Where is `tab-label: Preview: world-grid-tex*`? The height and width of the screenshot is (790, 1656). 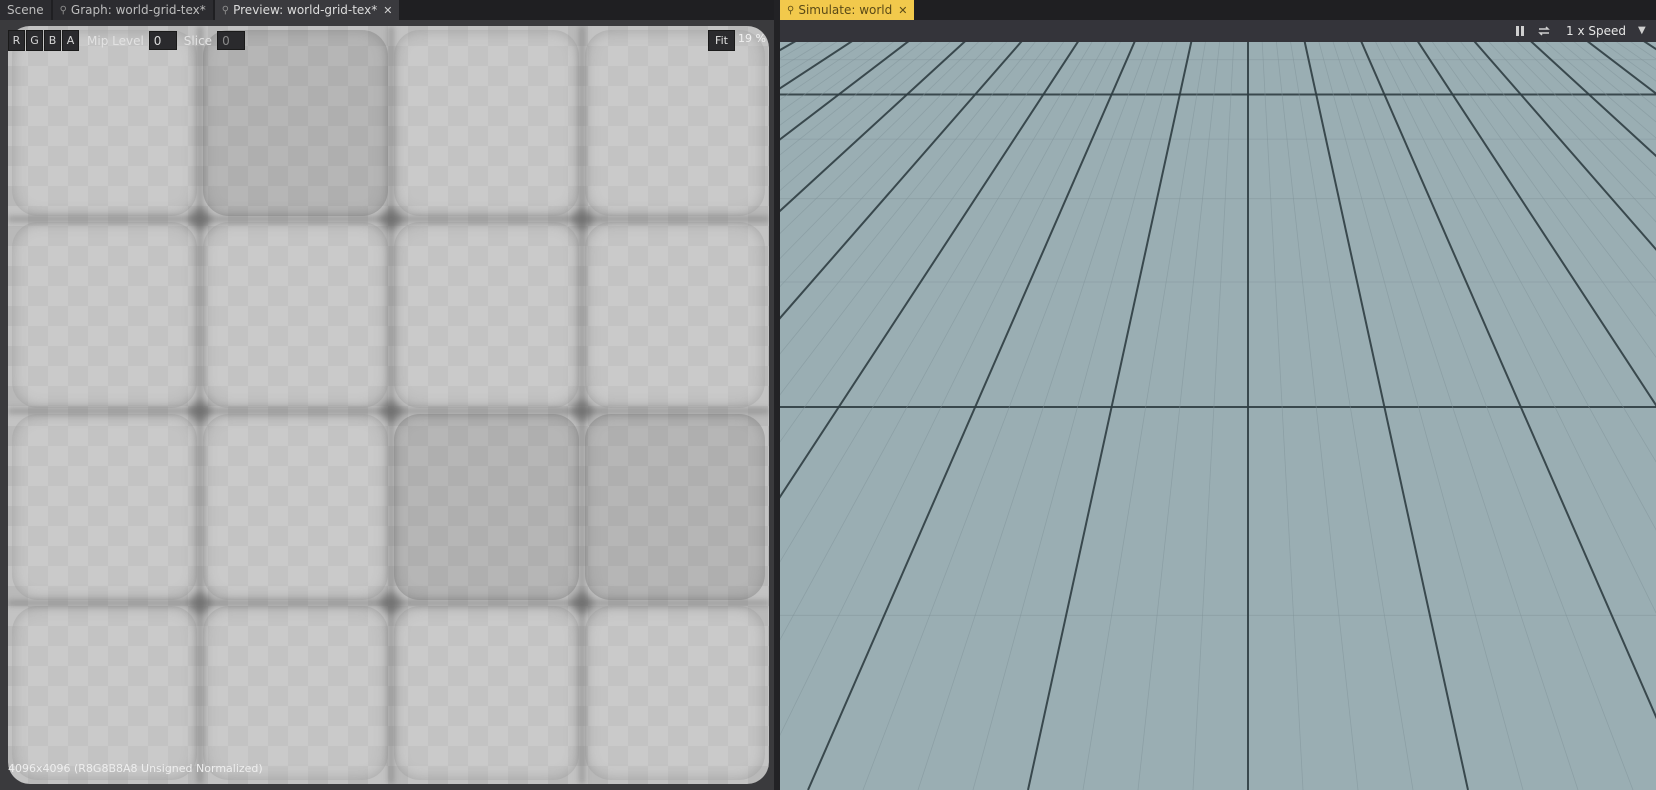
tab-label: Preview: world-grid-tex* is located at coordinates (305, 10).